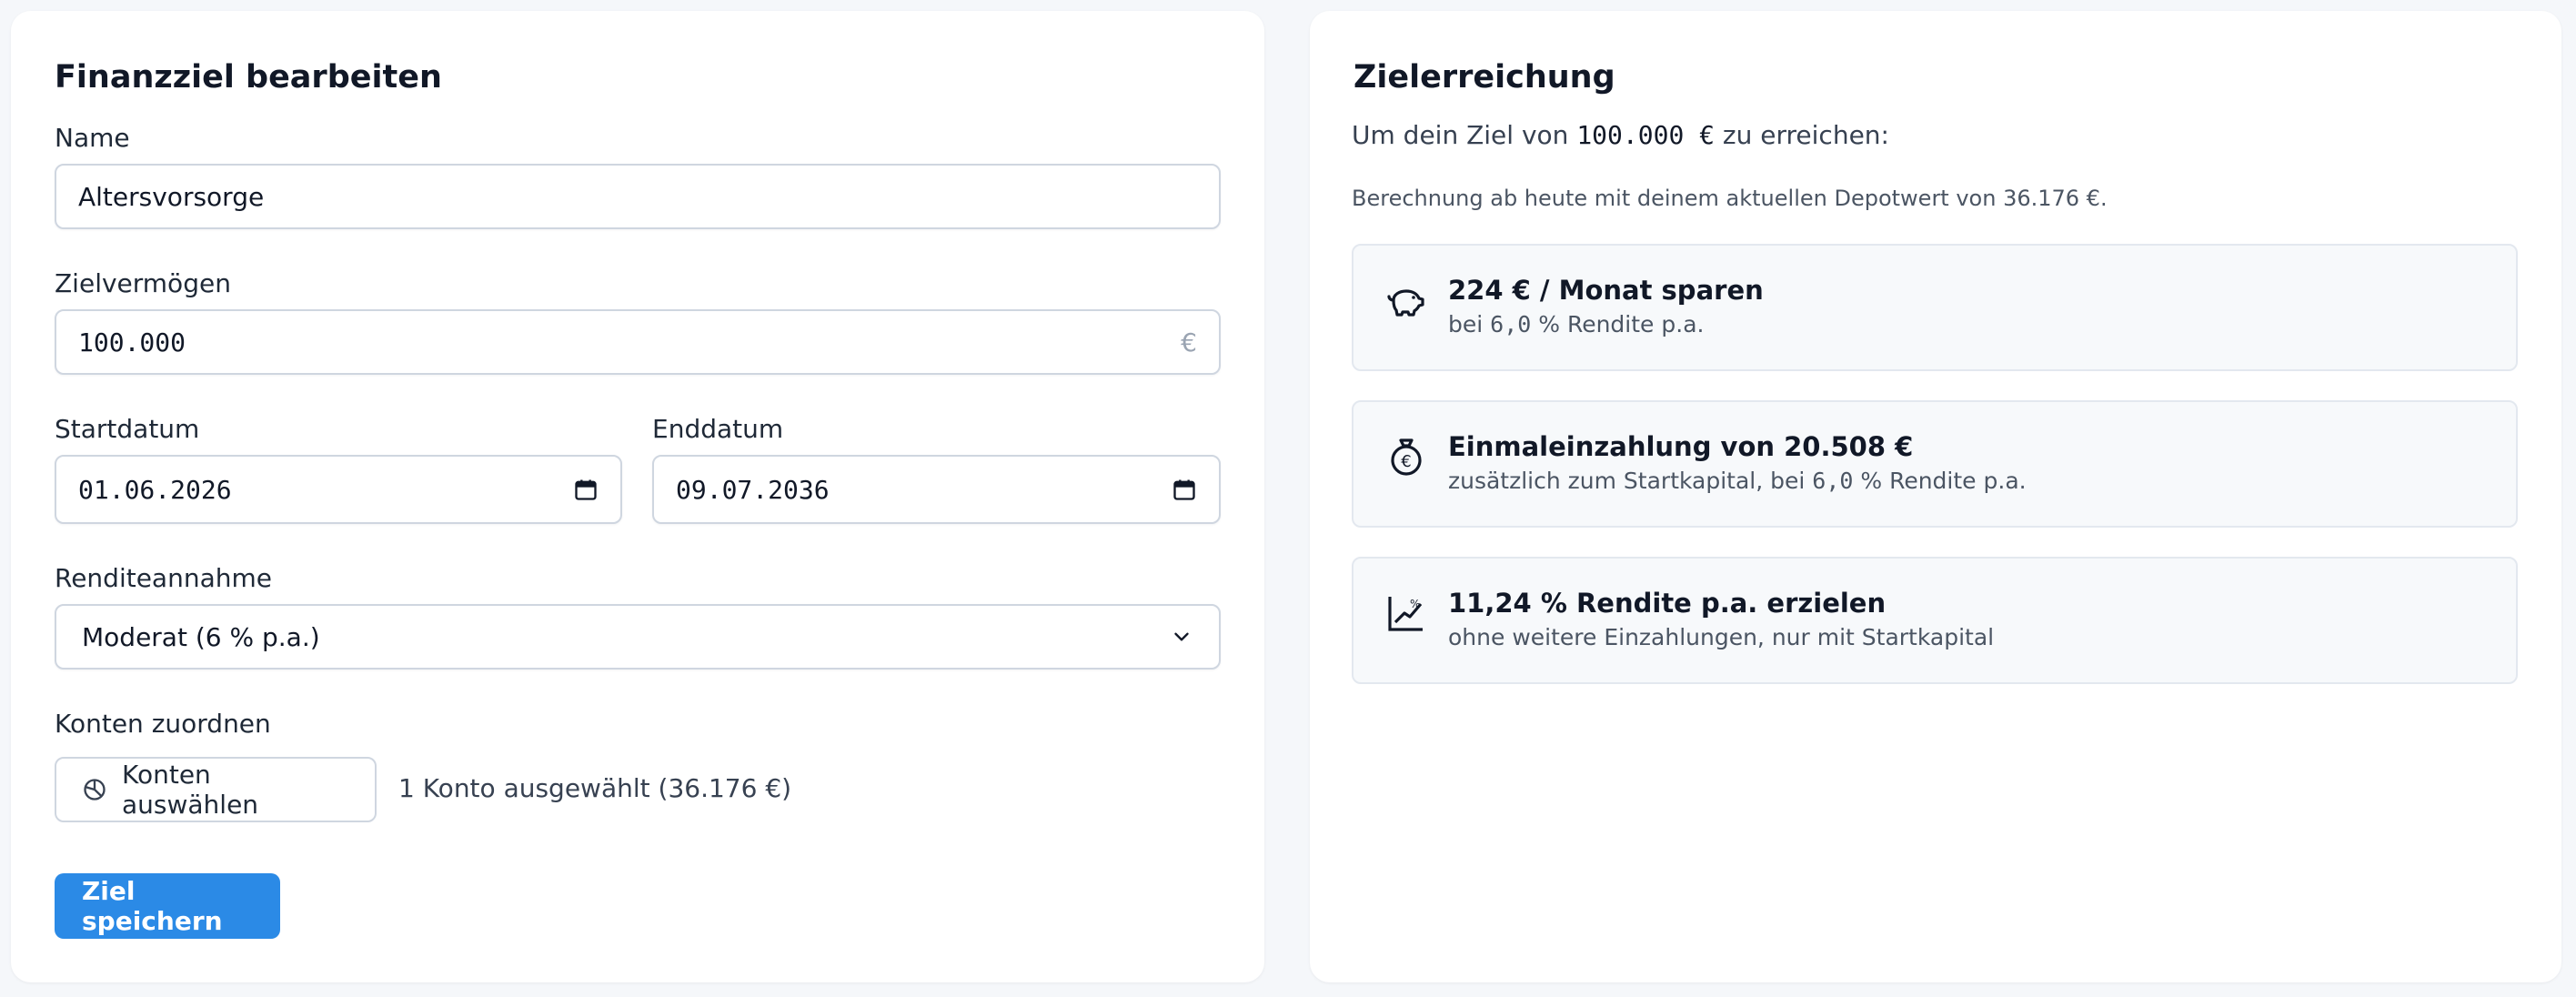 Image resolution: width=2576 pixels, height=997 pixels. What do you see at coordinates (1833, 481) in the screenshot?
I see `option-lump-sub-num: 6,0` at bounding box center [1833, 481].